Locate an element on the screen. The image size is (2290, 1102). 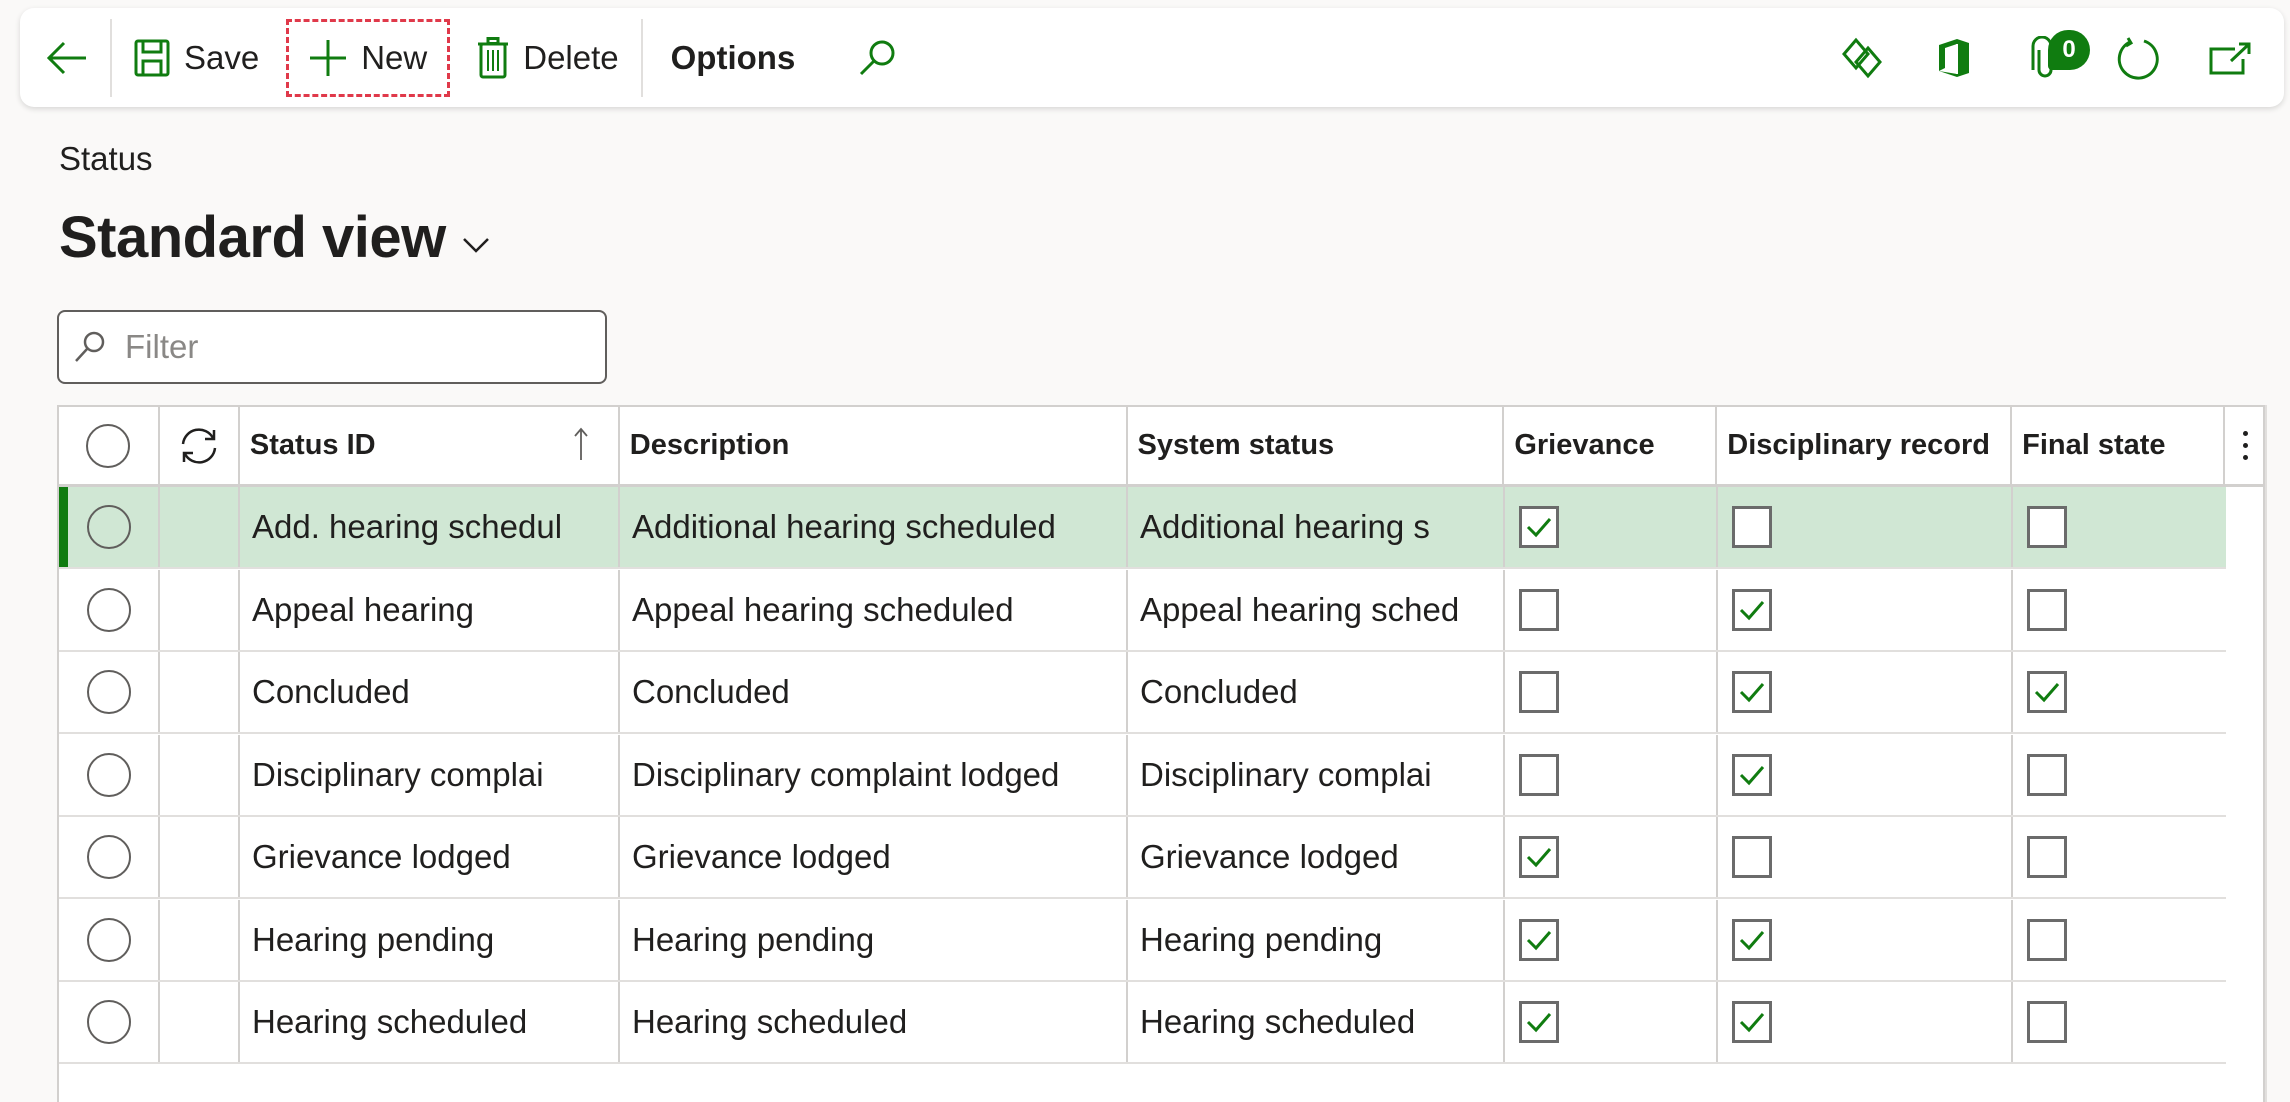
status-id-cell: Concluded is located at coordinates (430, 692).